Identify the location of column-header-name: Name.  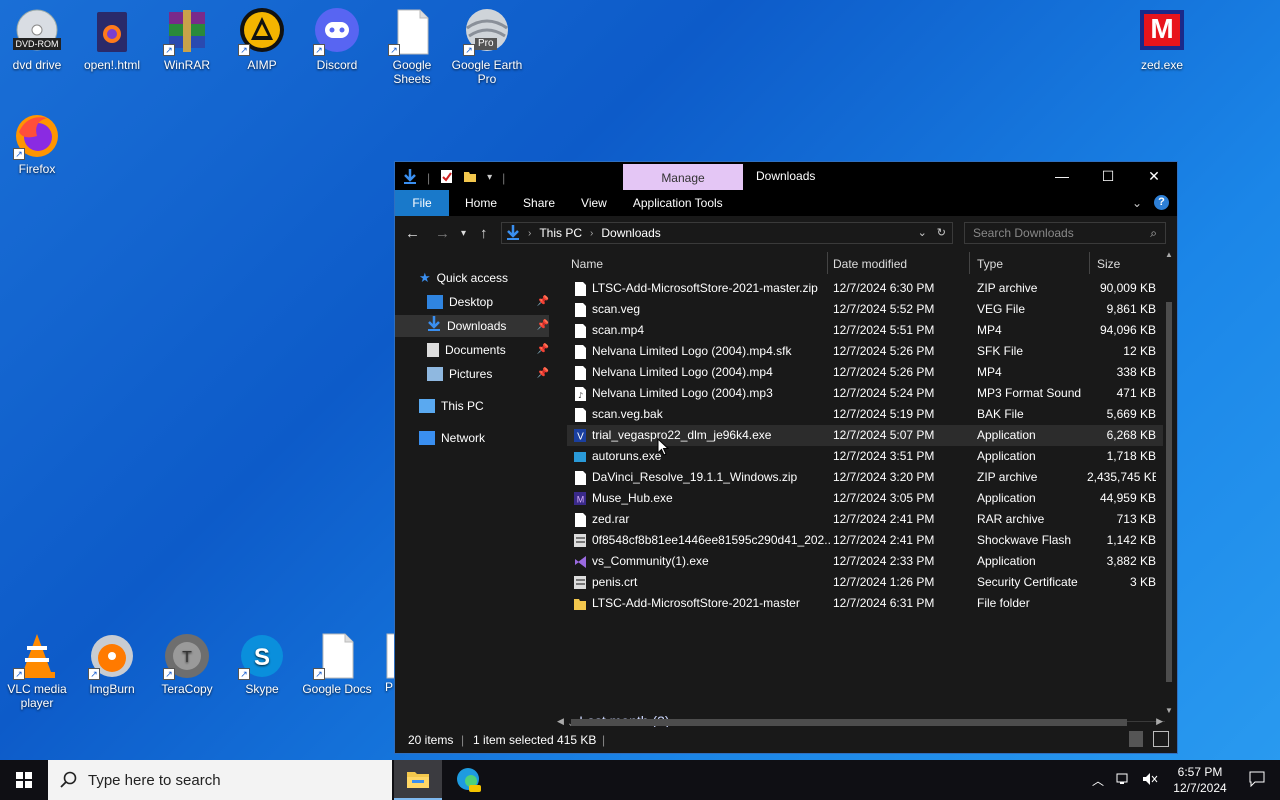
(587, 264).